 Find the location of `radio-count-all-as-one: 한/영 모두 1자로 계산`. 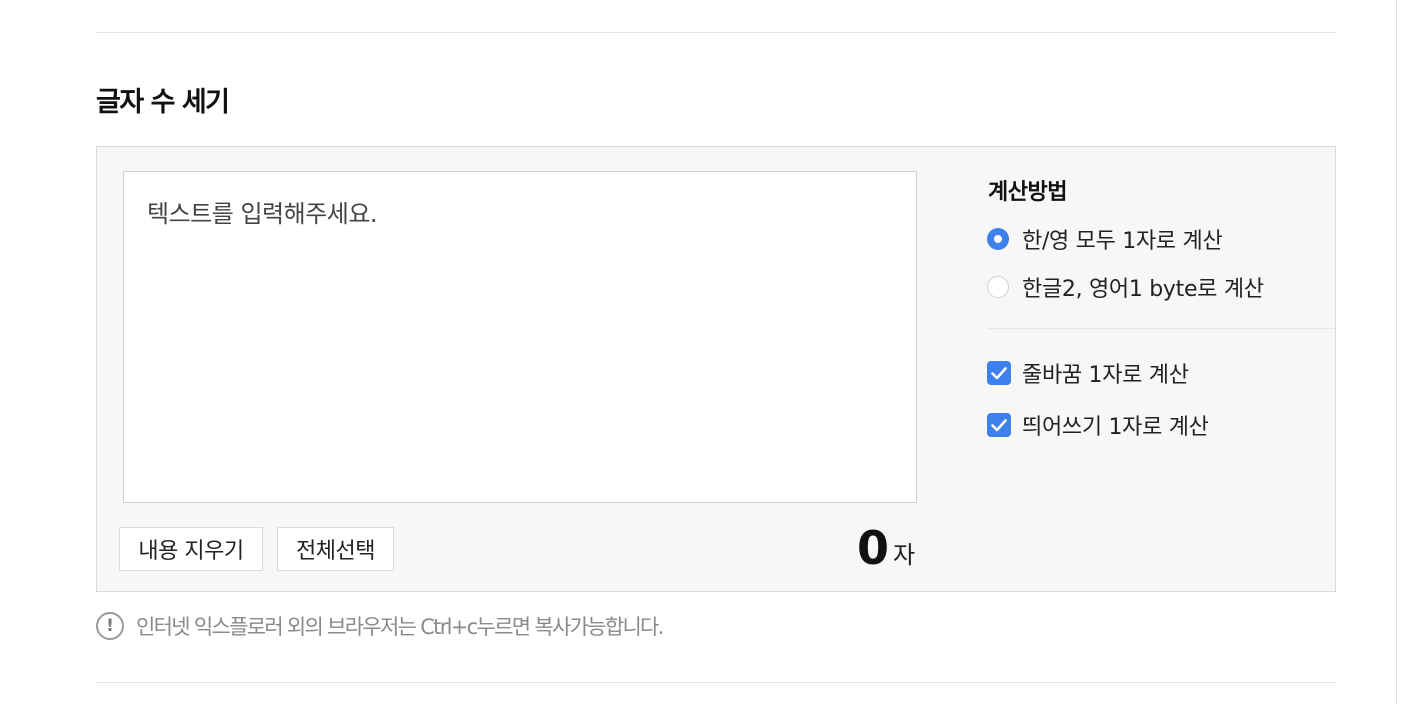

radio-count-all-as-one: 한/영 모두 1자로 계산 is located at coordinates (1105, 239).